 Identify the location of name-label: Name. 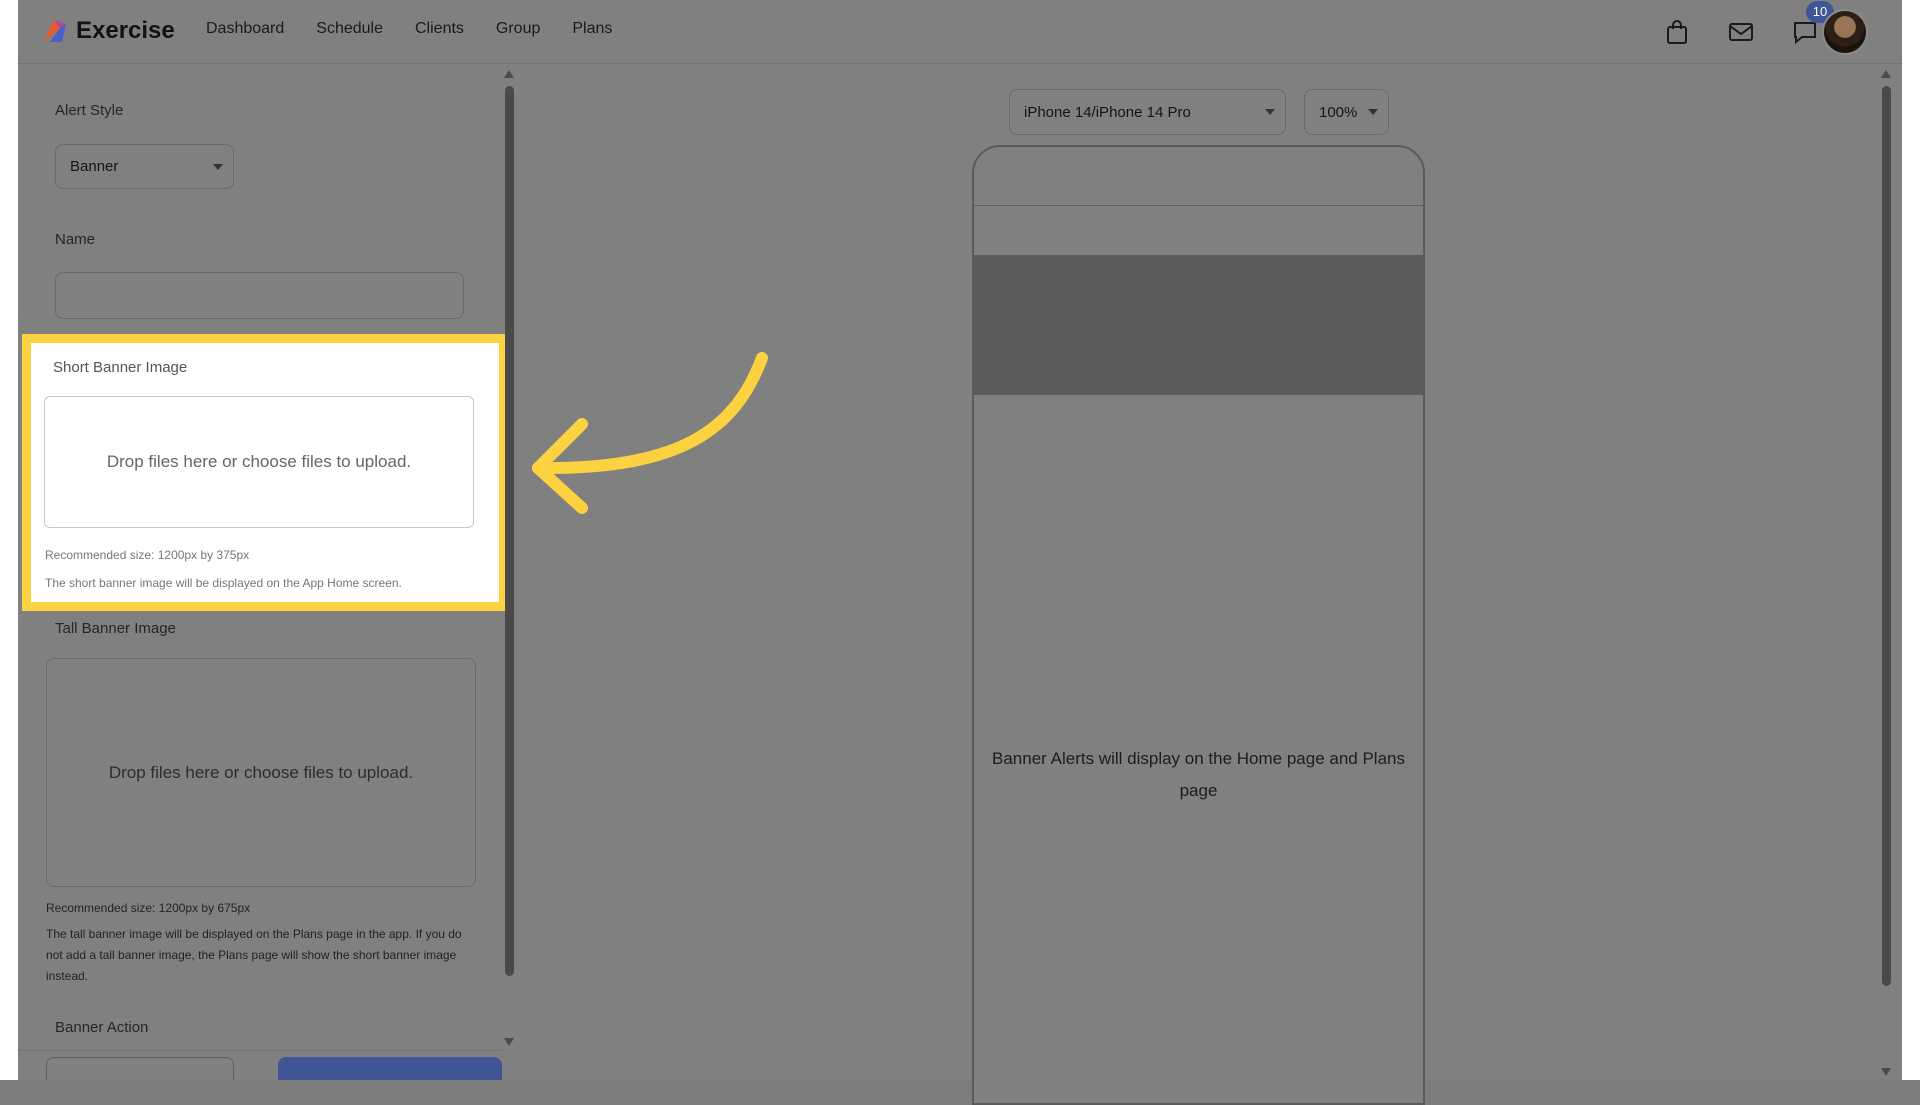
(75, 239).